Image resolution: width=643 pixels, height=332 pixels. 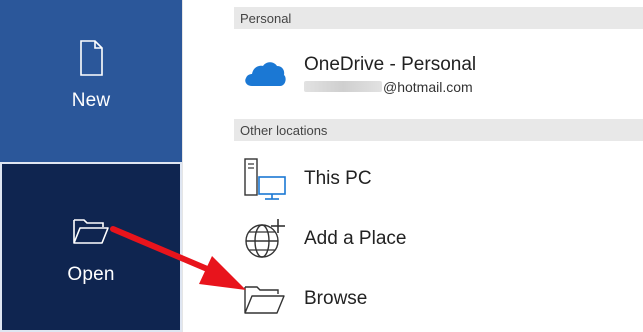 What do you see at coordinates (428, 86) in the screenshot?
I see `onedrive-email-suffix: @hotmail.com` at bounding box center [428, 86].